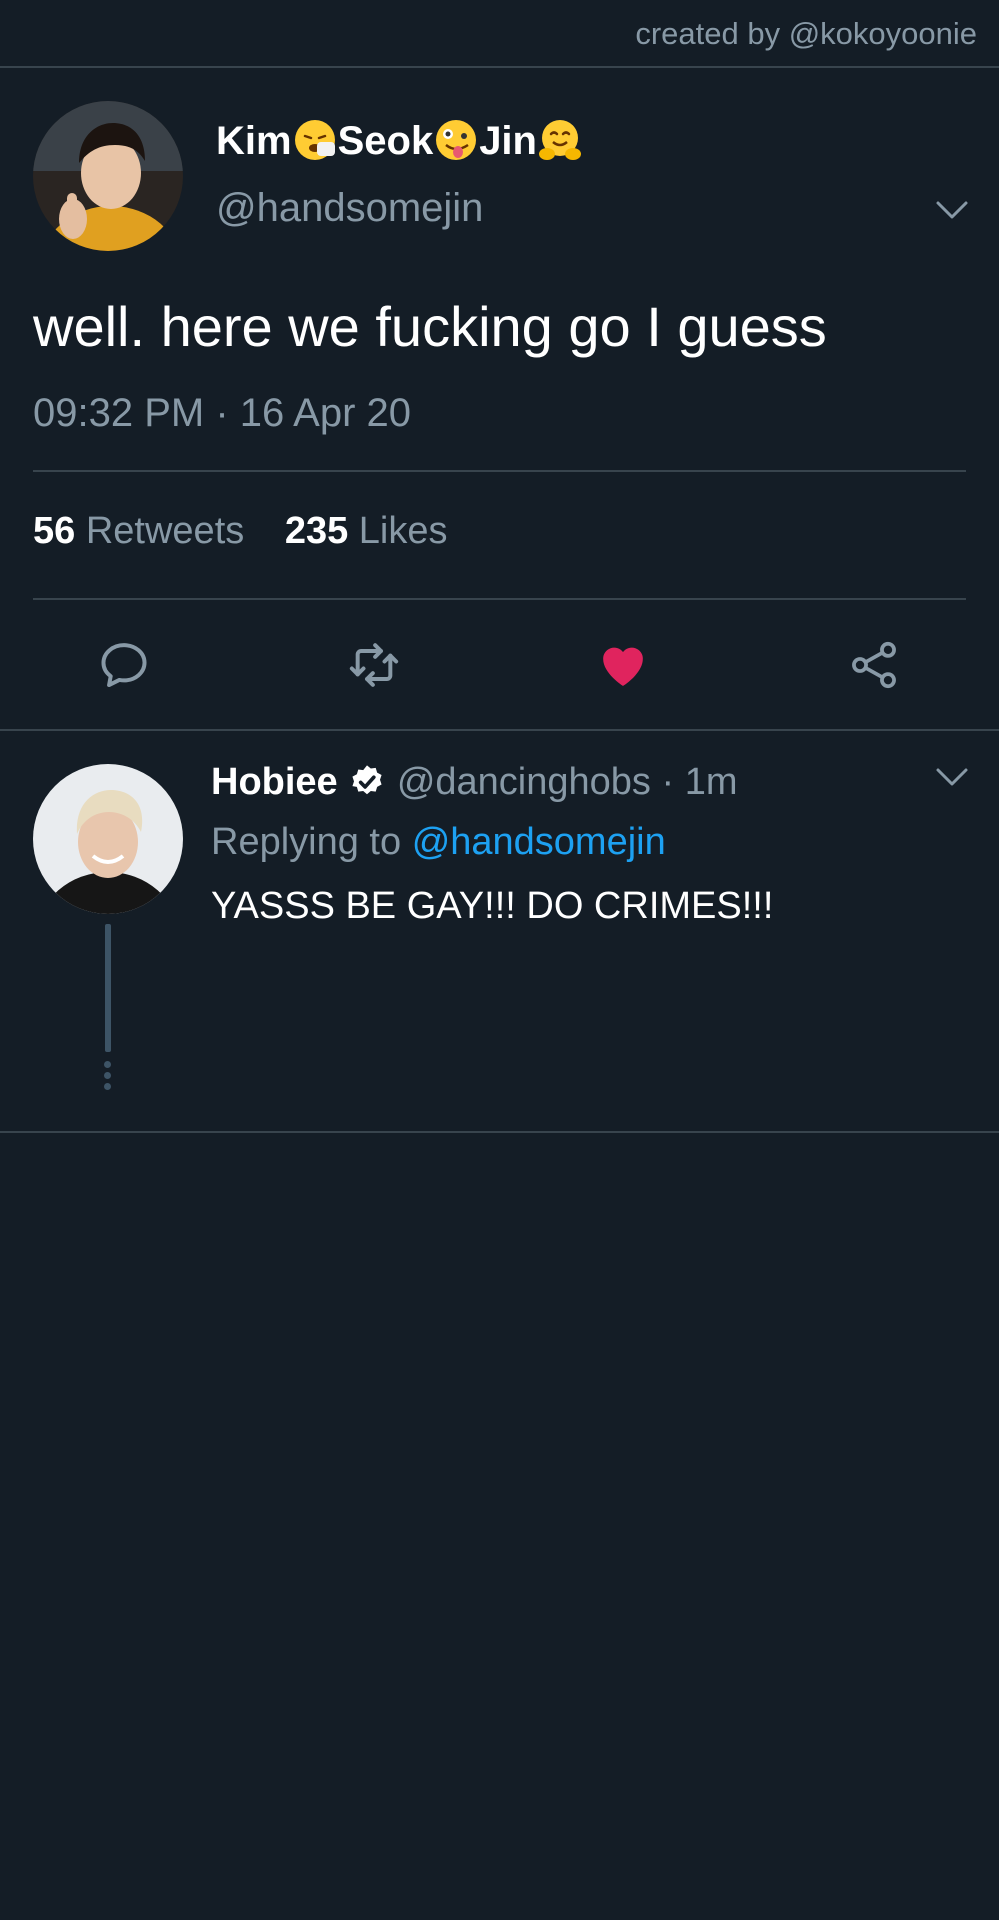 This screenshot has height=1920, width=999. I want to click on verified-badge-icon, so click(367, 780).